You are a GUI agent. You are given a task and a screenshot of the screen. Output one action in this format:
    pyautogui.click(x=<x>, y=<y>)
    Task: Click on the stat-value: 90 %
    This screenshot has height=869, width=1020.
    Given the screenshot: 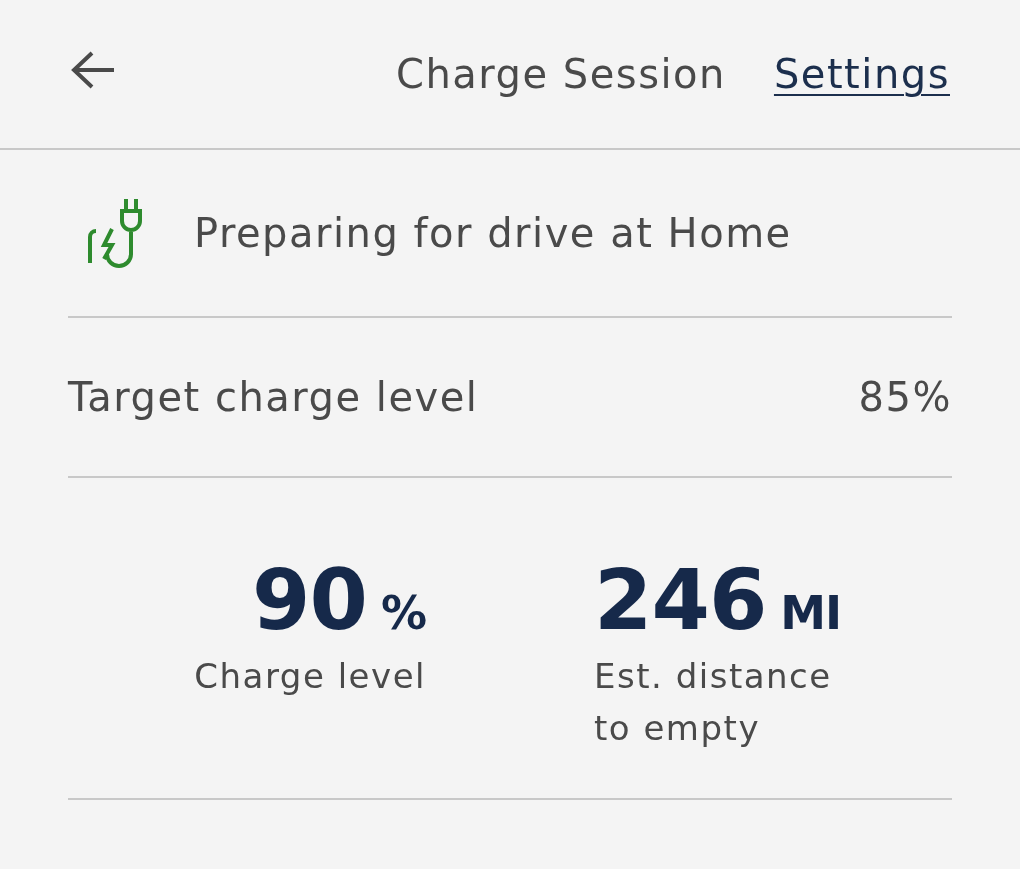 What is the action you would take?
    pyautogui.click(x=338, y=600)
    